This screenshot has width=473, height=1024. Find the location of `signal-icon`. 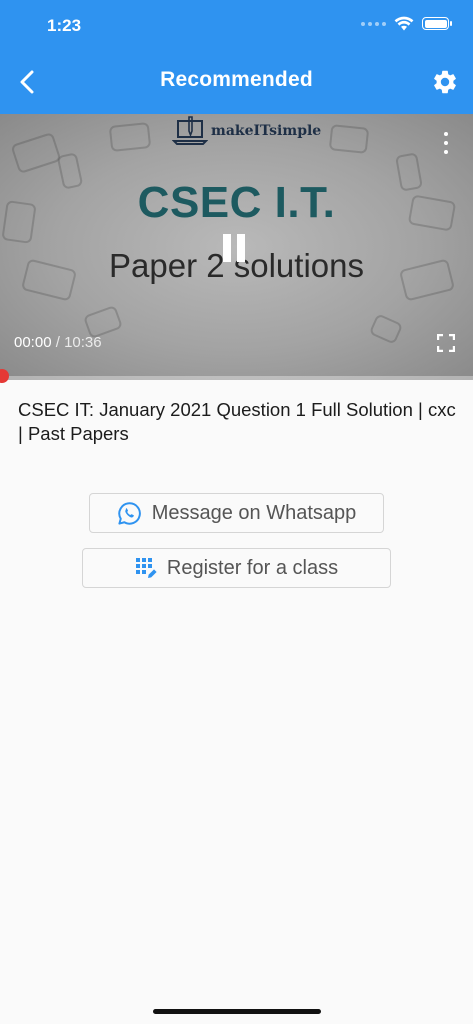

signal-icon is located at coordinates (373, 23).